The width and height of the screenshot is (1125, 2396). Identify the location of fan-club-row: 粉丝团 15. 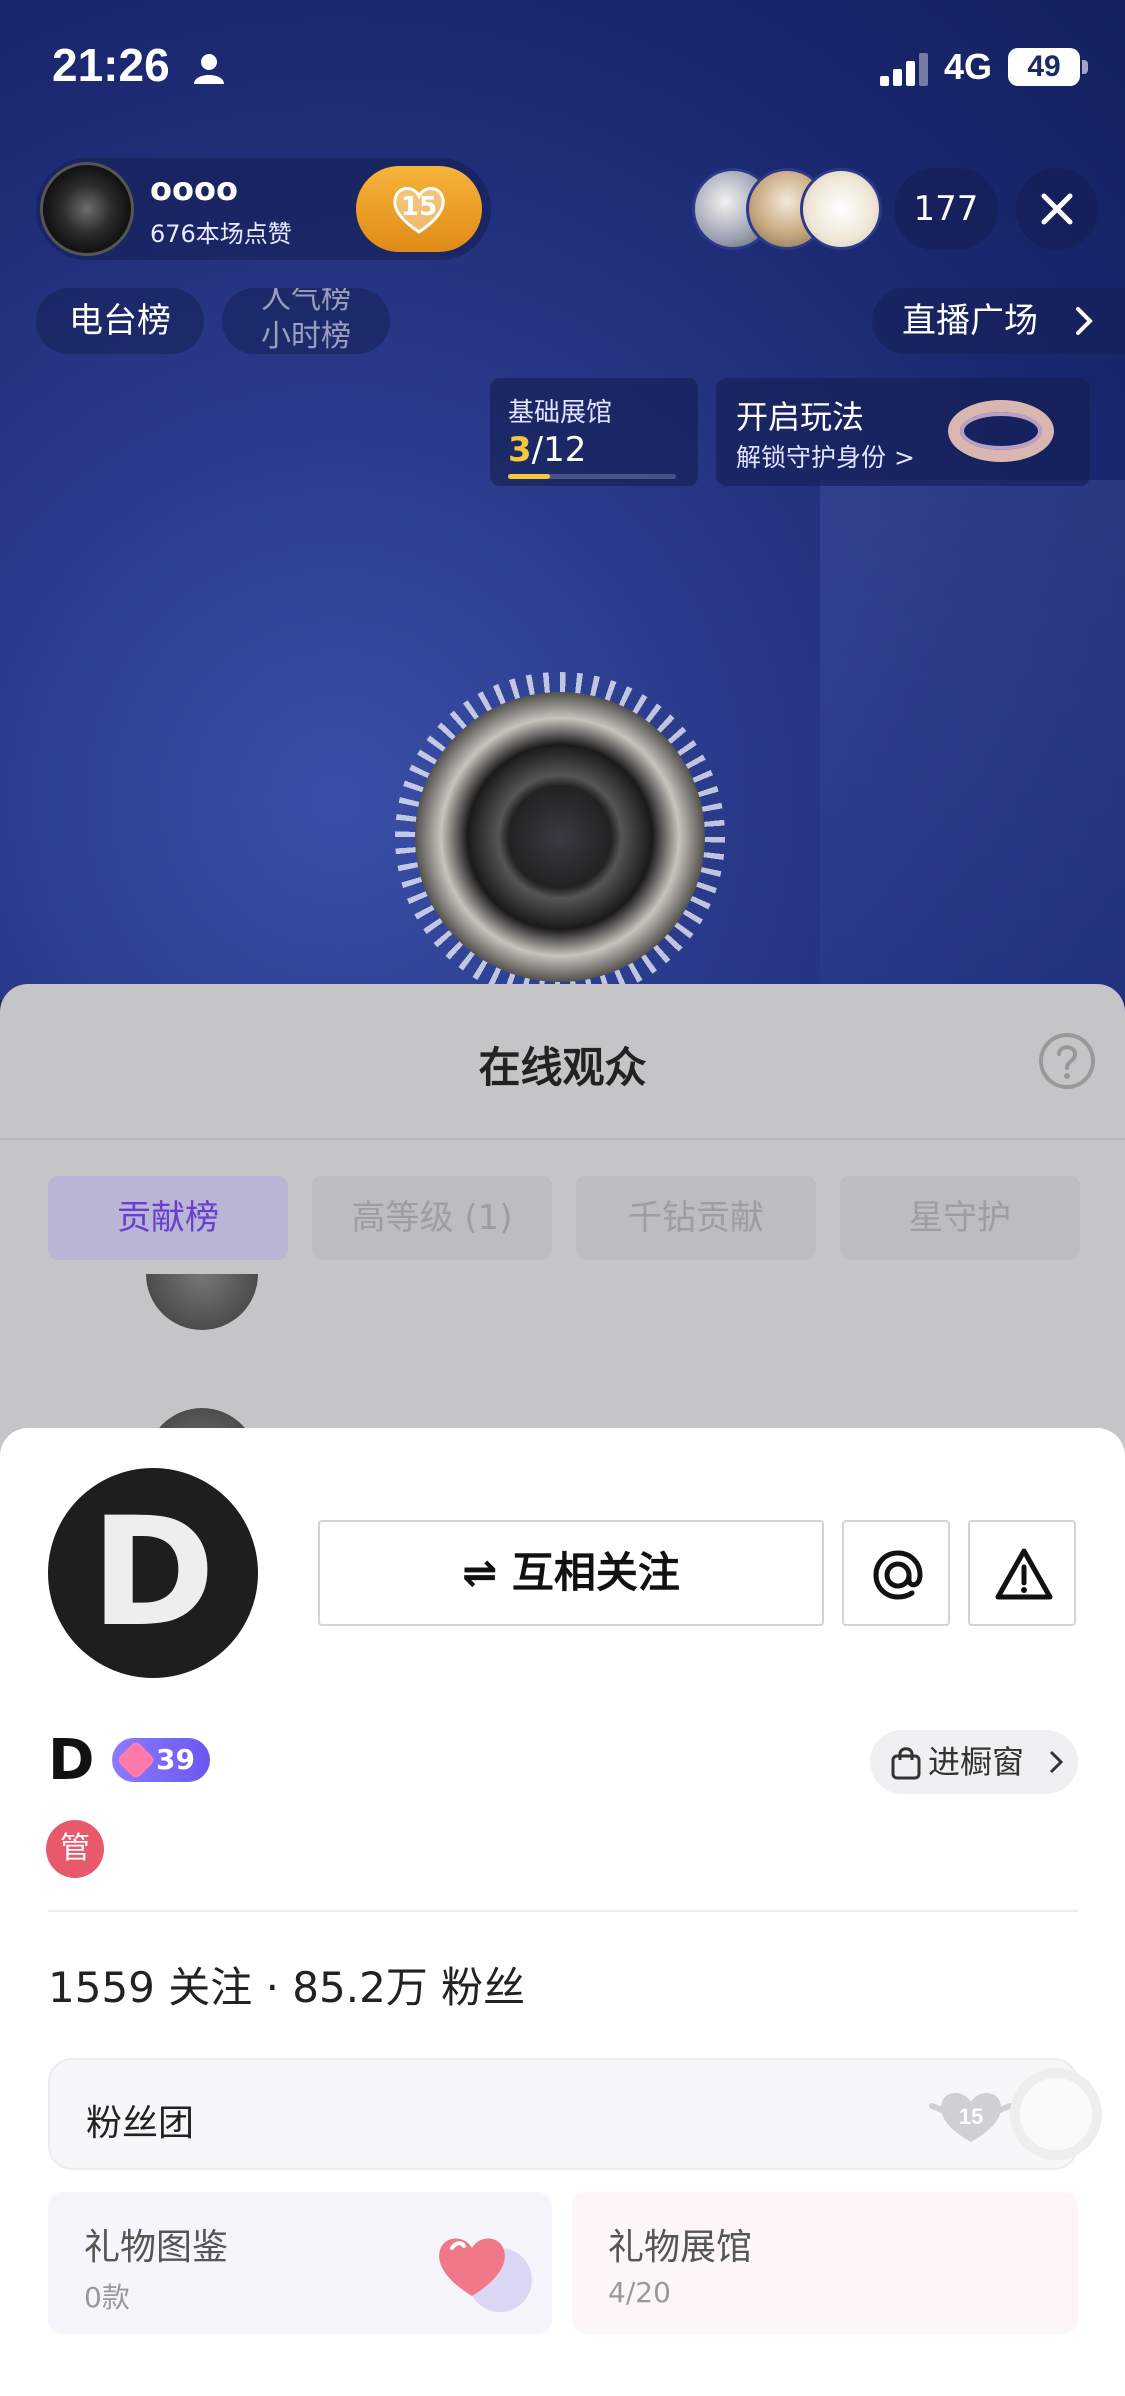
(575, 2114).